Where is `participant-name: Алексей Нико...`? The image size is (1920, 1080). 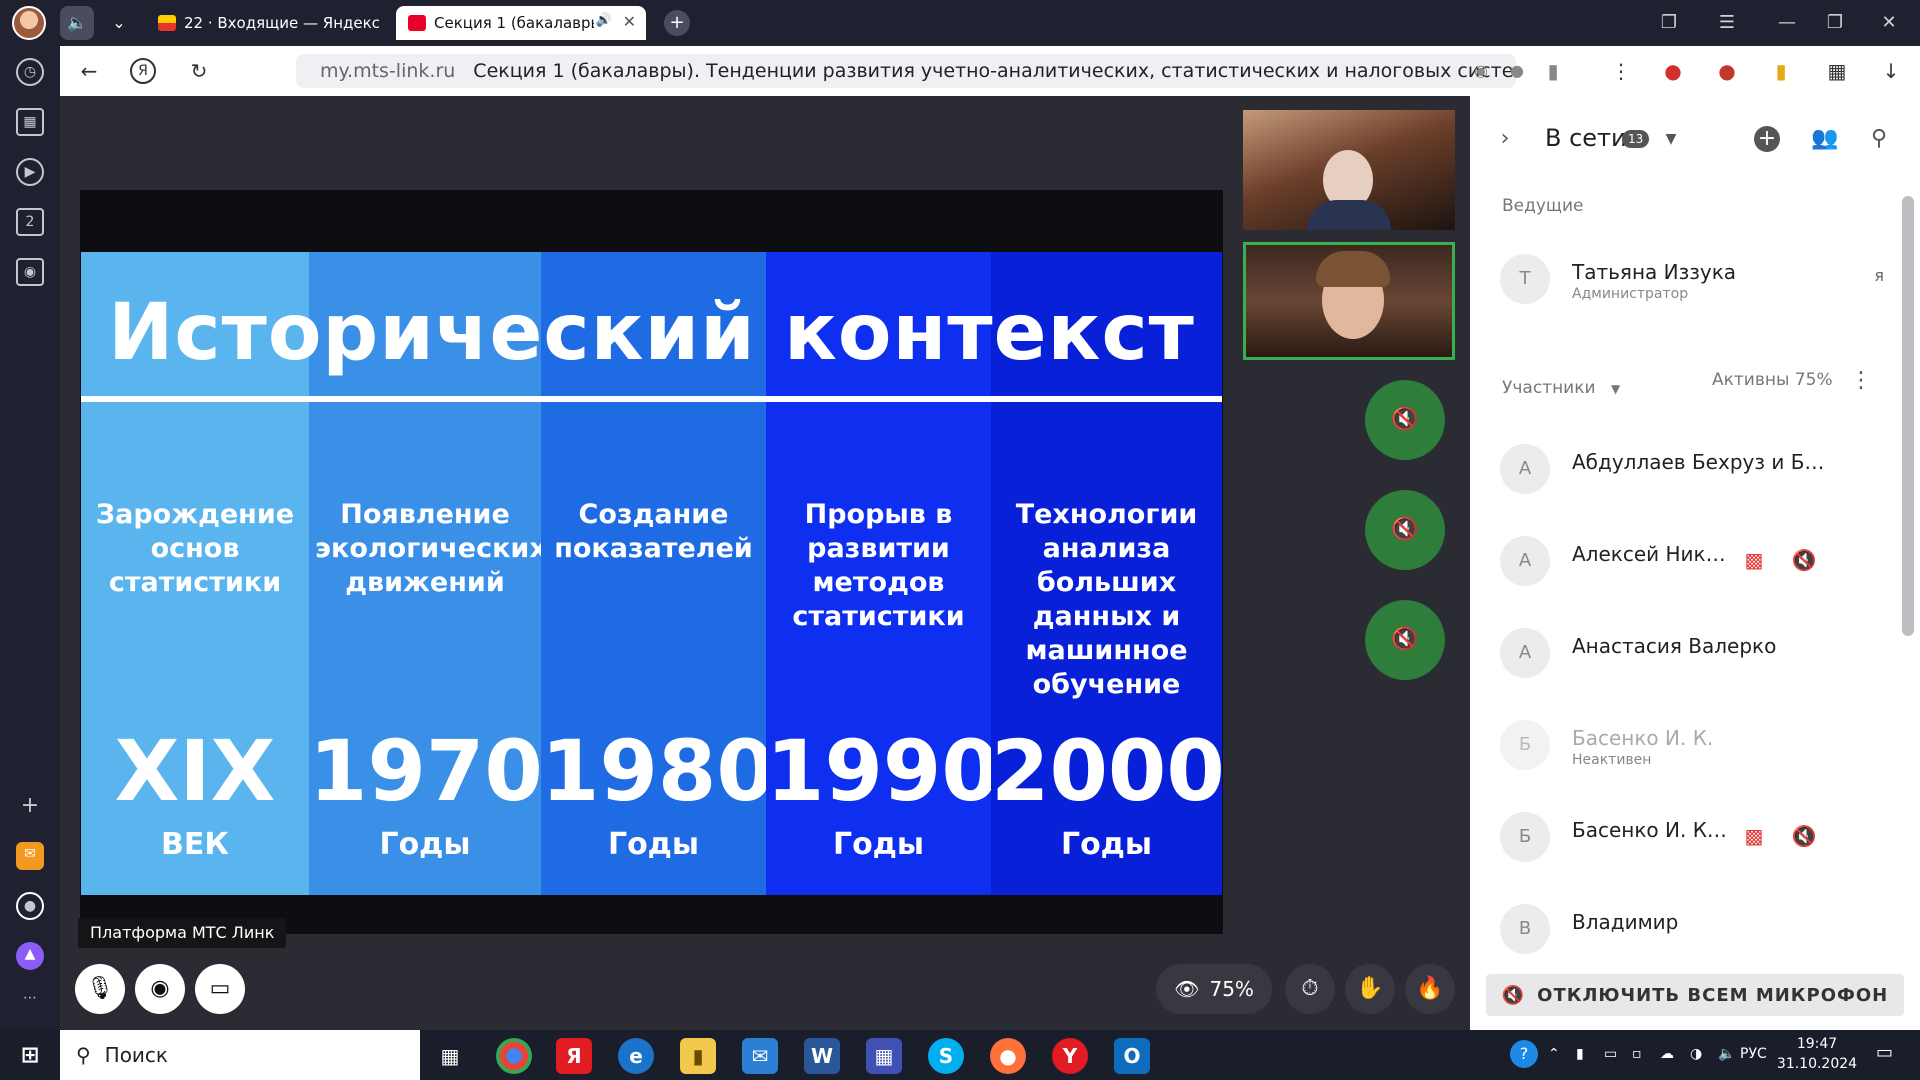 participant-name: Алексей Нико... is located at coordinates (1652, 554).